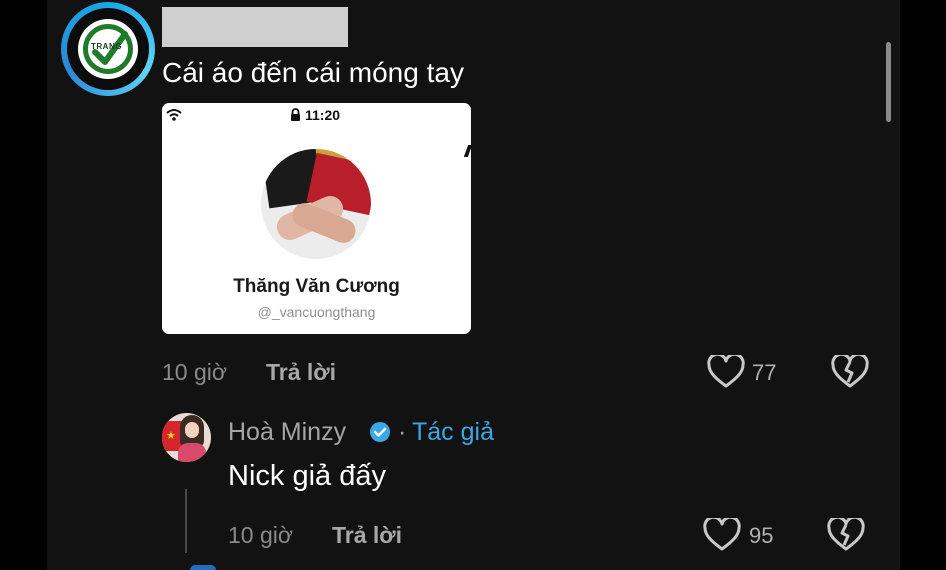  What do you see at coordinates (203, 567) in the screenshot?
I see `next-avatar-peek` at bounding box center [203, 567].